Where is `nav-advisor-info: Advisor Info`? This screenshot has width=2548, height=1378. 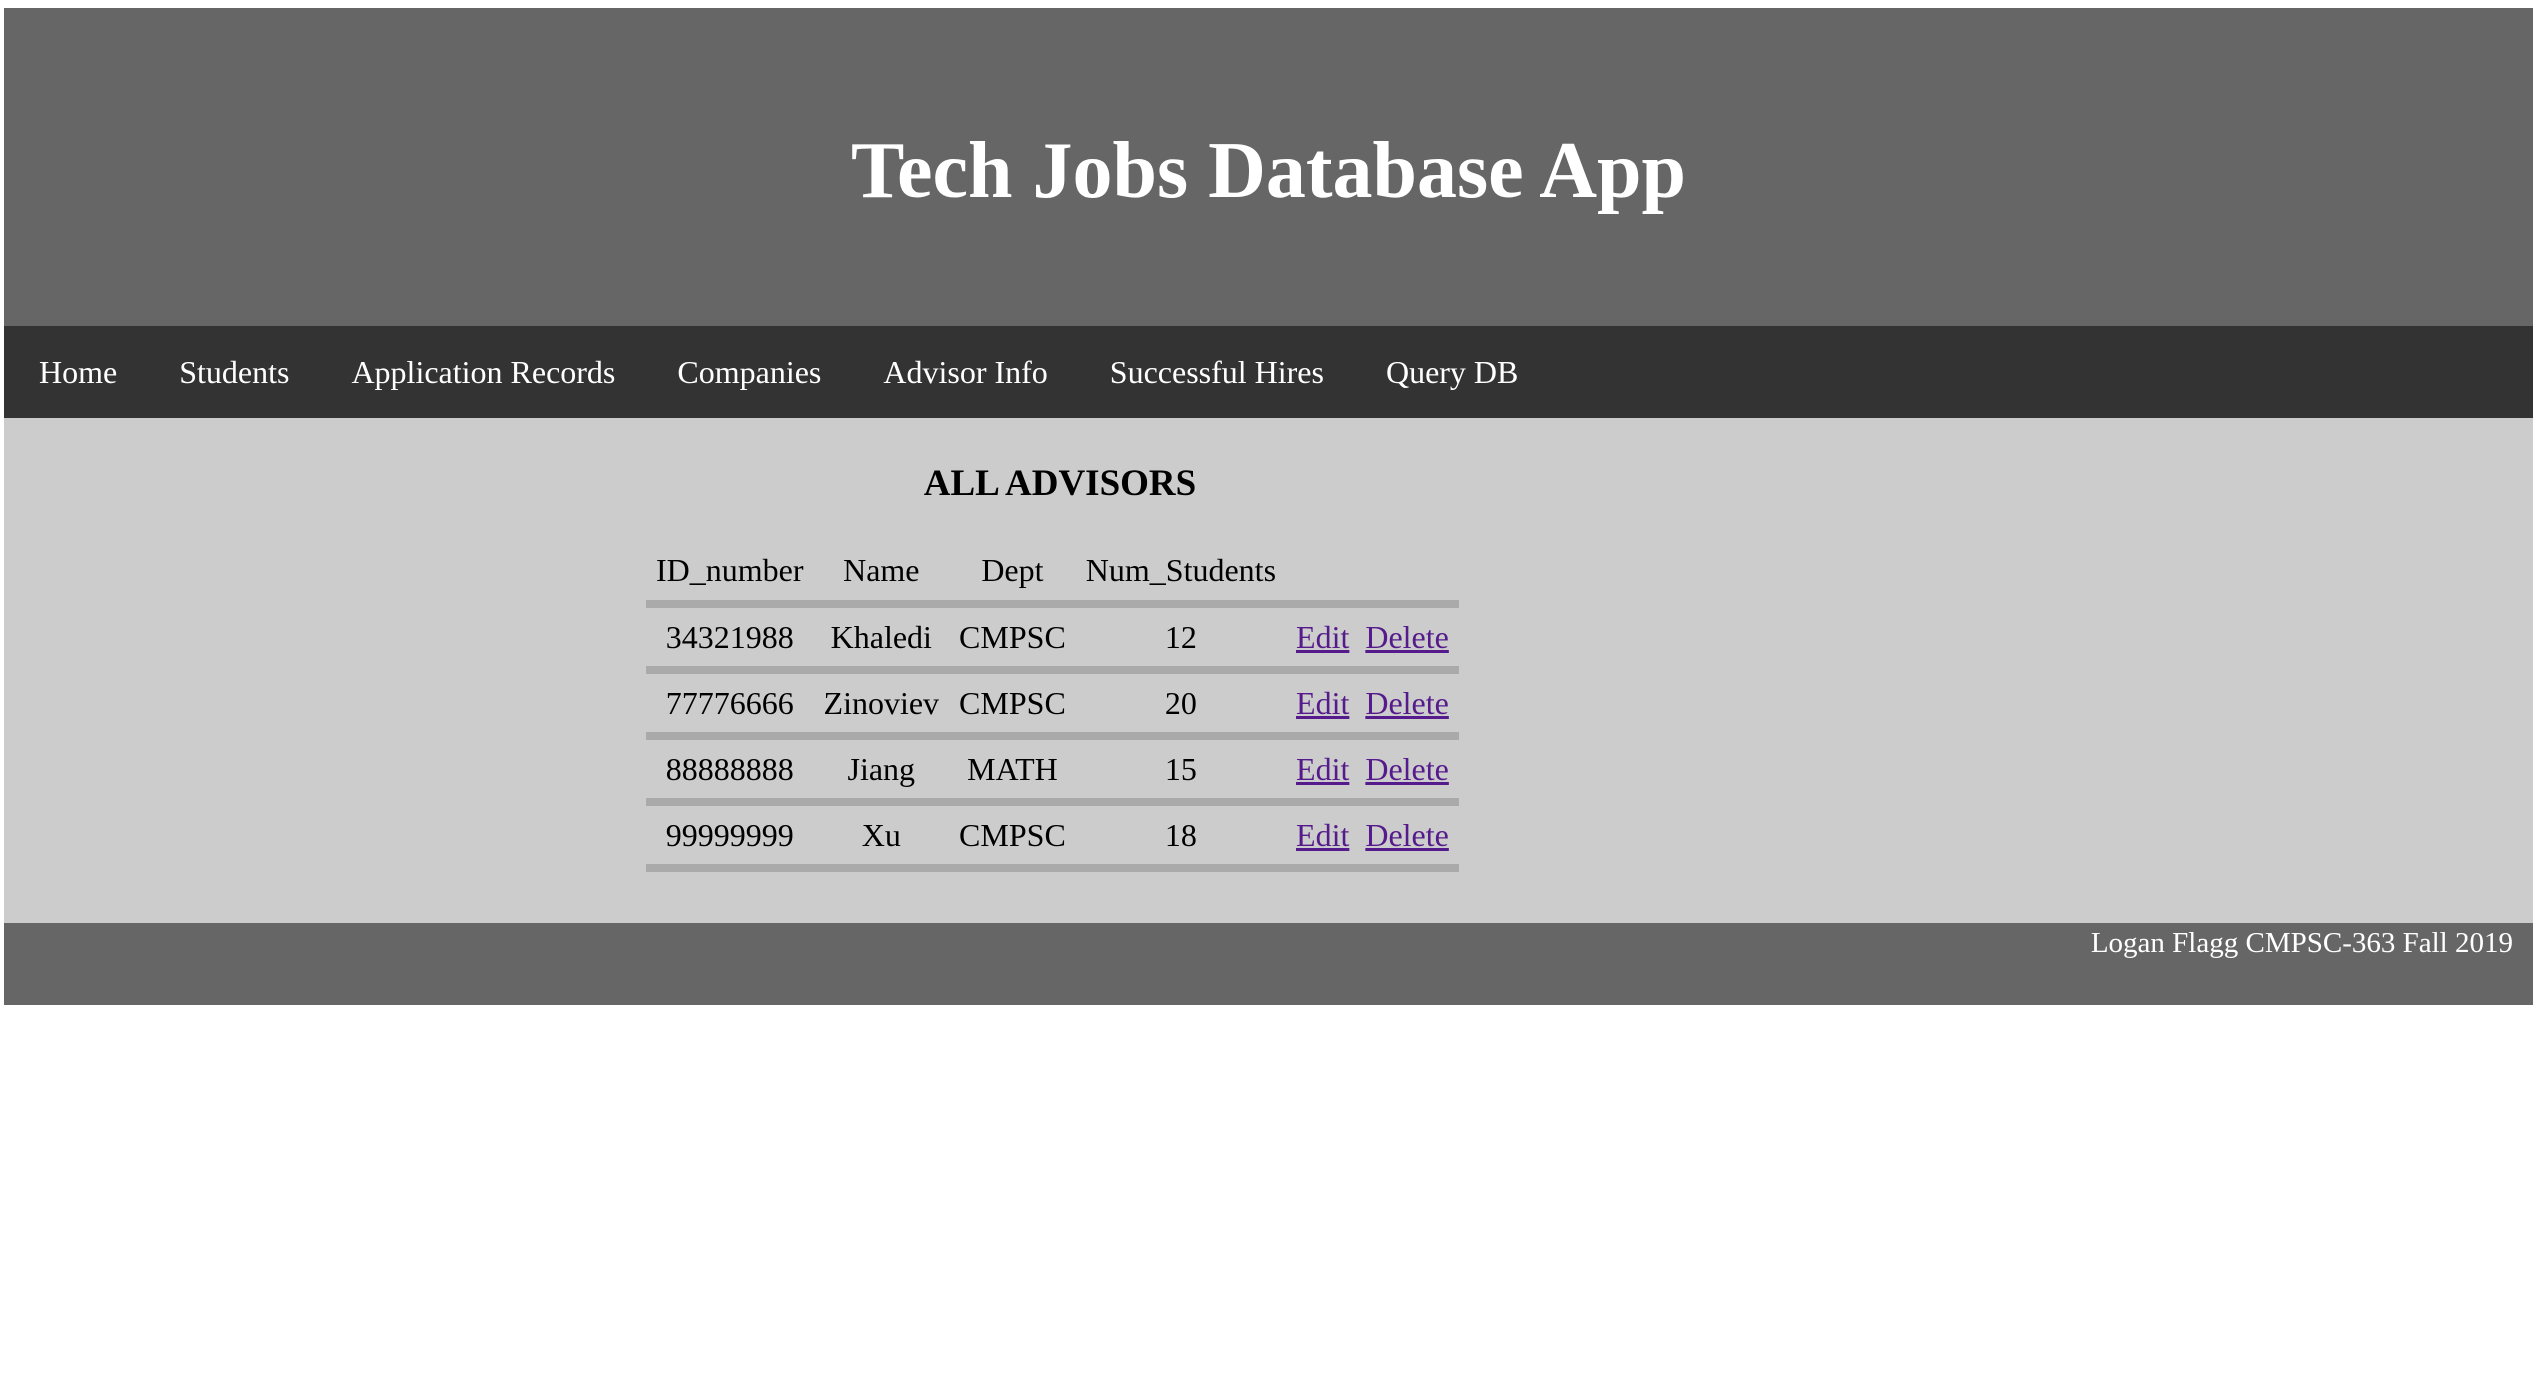 nav-advisor-info: Advisor Info is located at coordinates (965, 372).